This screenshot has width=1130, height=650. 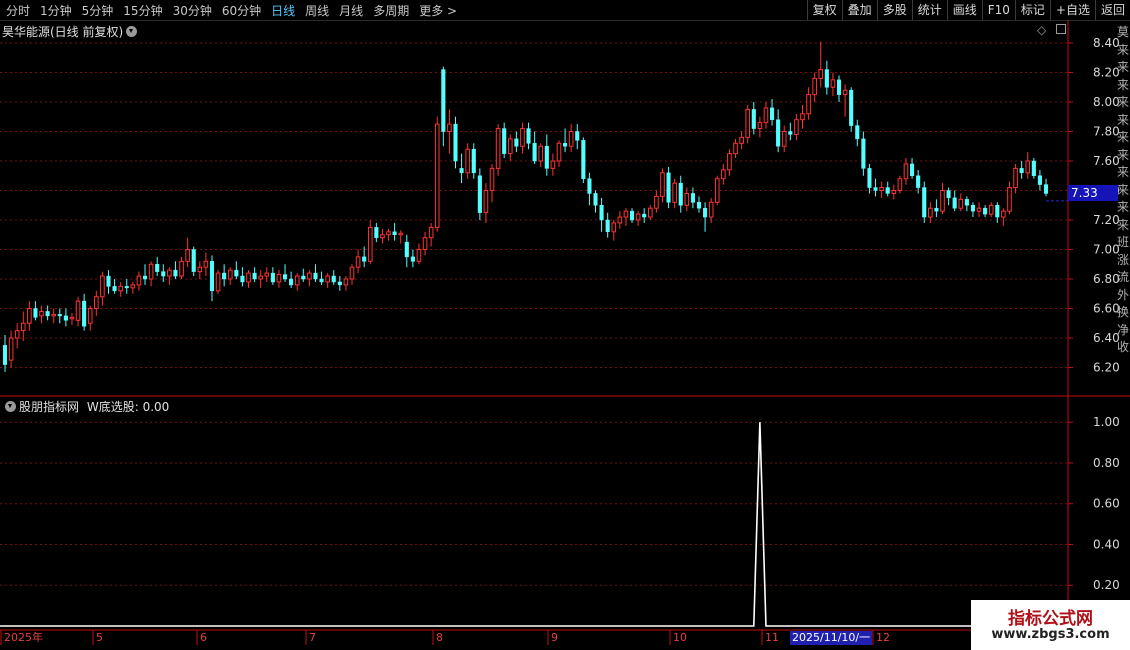 I want to click on dropdown-icon, so click(x=132, y=31).